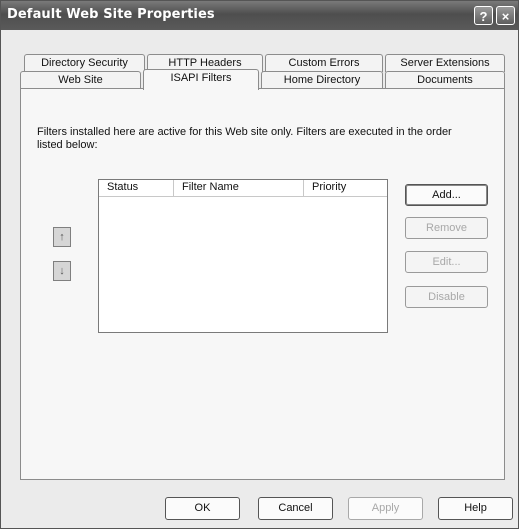 The width and height of the screenshot is (519, 529). I want to click on column-header-filter-name: Filter Name, so click(239, 188).